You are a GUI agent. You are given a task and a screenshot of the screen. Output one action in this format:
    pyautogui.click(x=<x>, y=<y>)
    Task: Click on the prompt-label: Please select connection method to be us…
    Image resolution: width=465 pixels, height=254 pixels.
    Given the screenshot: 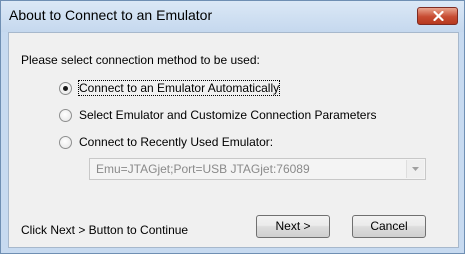 What is the action you would take?
    pyautogui.click(x=140, y=60)
    